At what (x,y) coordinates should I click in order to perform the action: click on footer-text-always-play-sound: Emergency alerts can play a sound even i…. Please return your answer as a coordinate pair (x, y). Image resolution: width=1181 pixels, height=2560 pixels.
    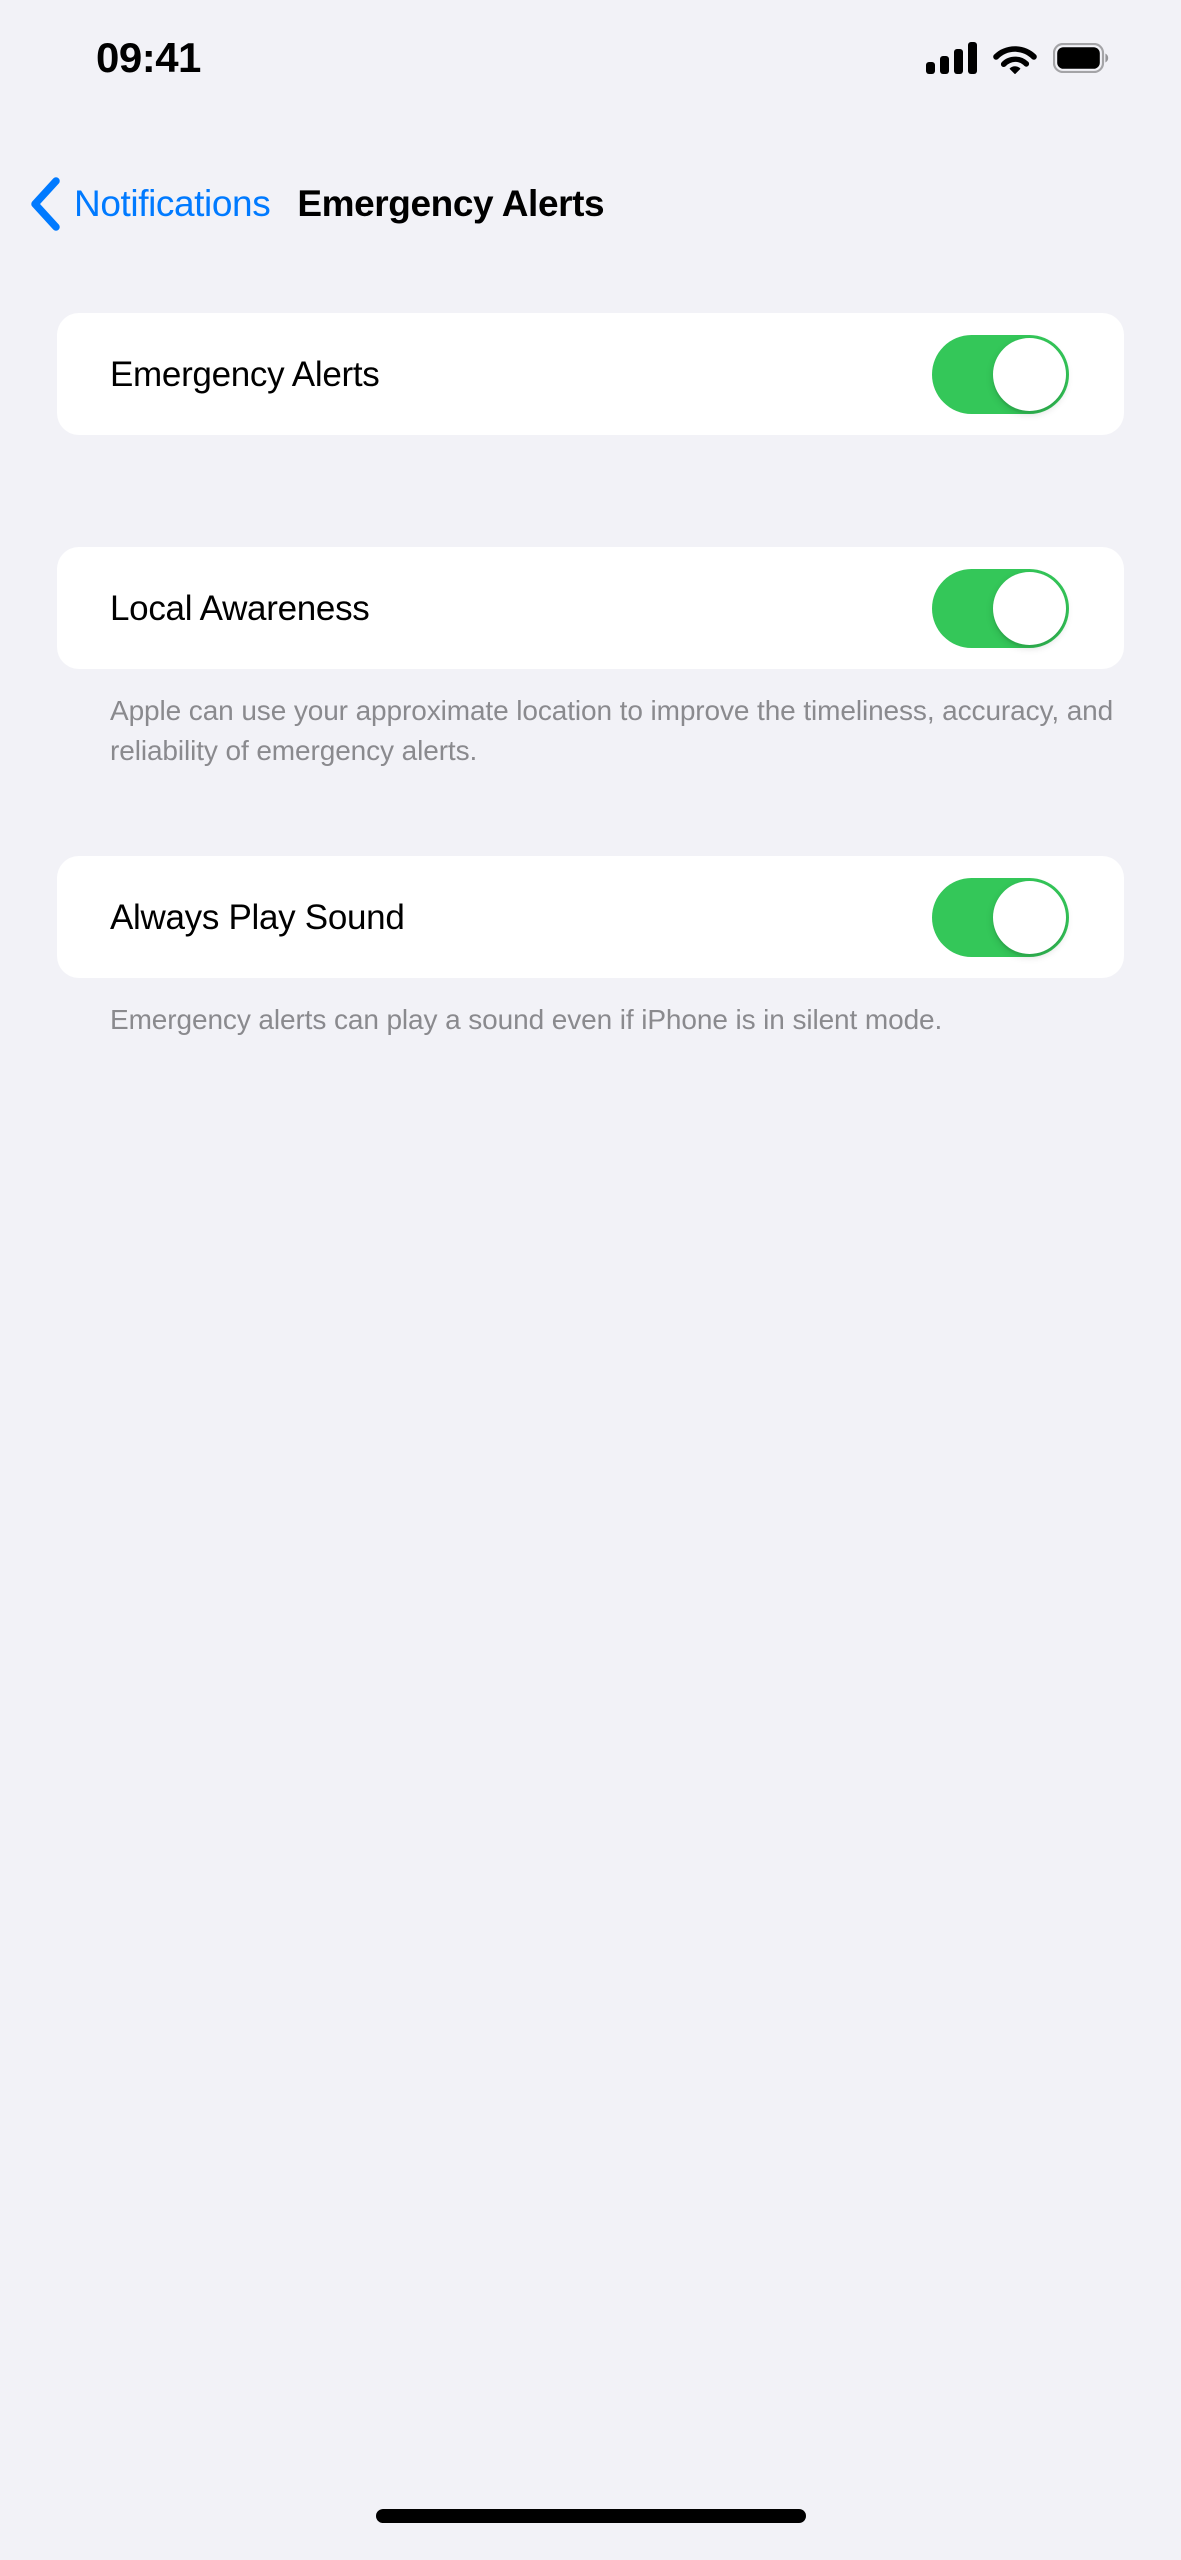
    Looking at the image, I should click on (526, 1019).